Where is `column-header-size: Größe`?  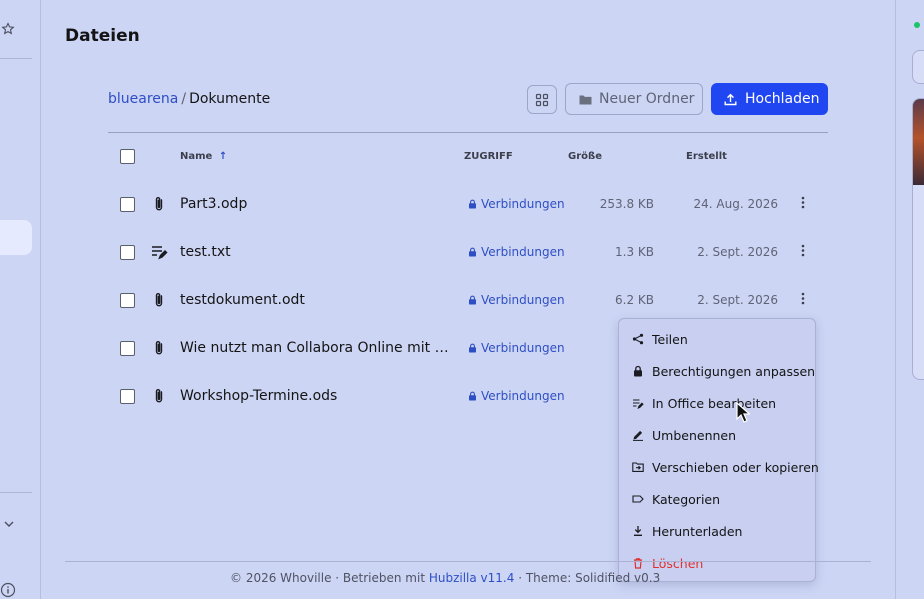 column-header-size: Größe is located at coordinates (585, 156).